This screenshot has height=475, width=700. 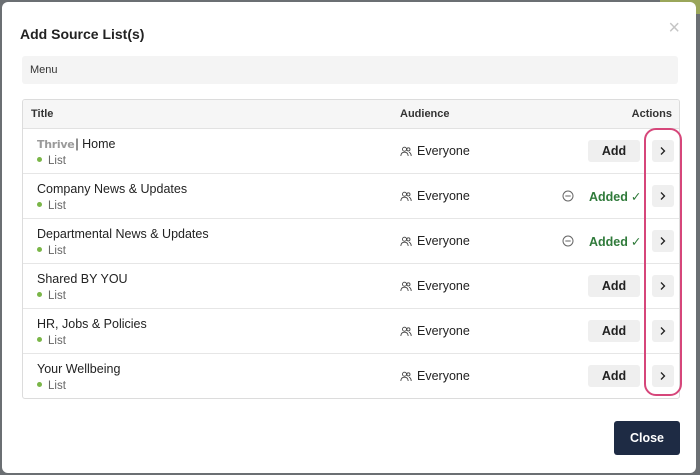 I want to click on close-button: Close, so click(x=647, y=438).